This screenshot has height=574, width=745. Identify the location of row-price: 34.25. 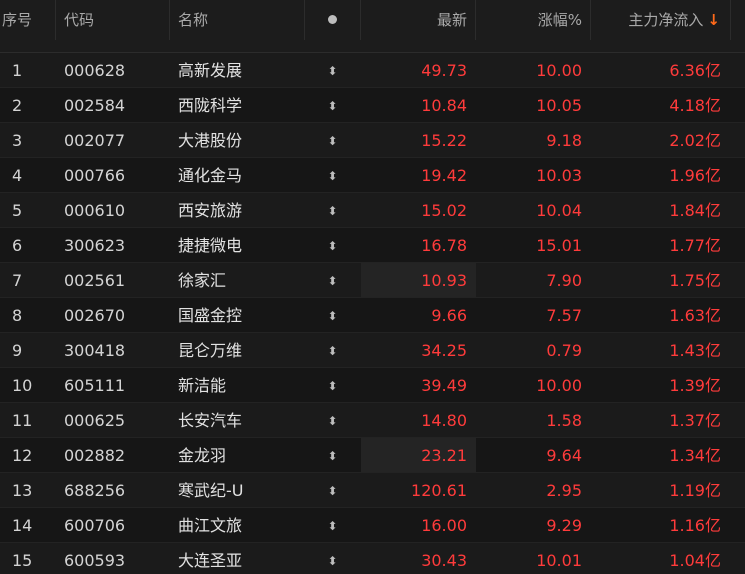
(444, 350).